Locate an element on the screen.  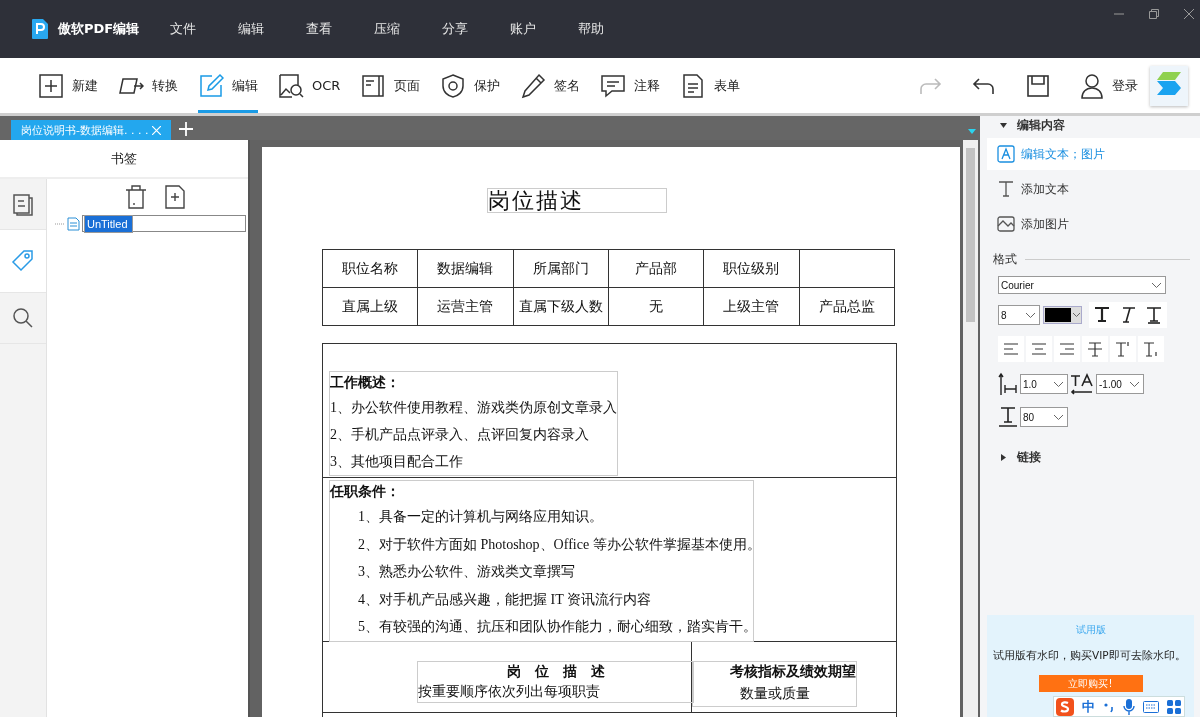
ime-logo-icon is located at coordinates (1065, 706).